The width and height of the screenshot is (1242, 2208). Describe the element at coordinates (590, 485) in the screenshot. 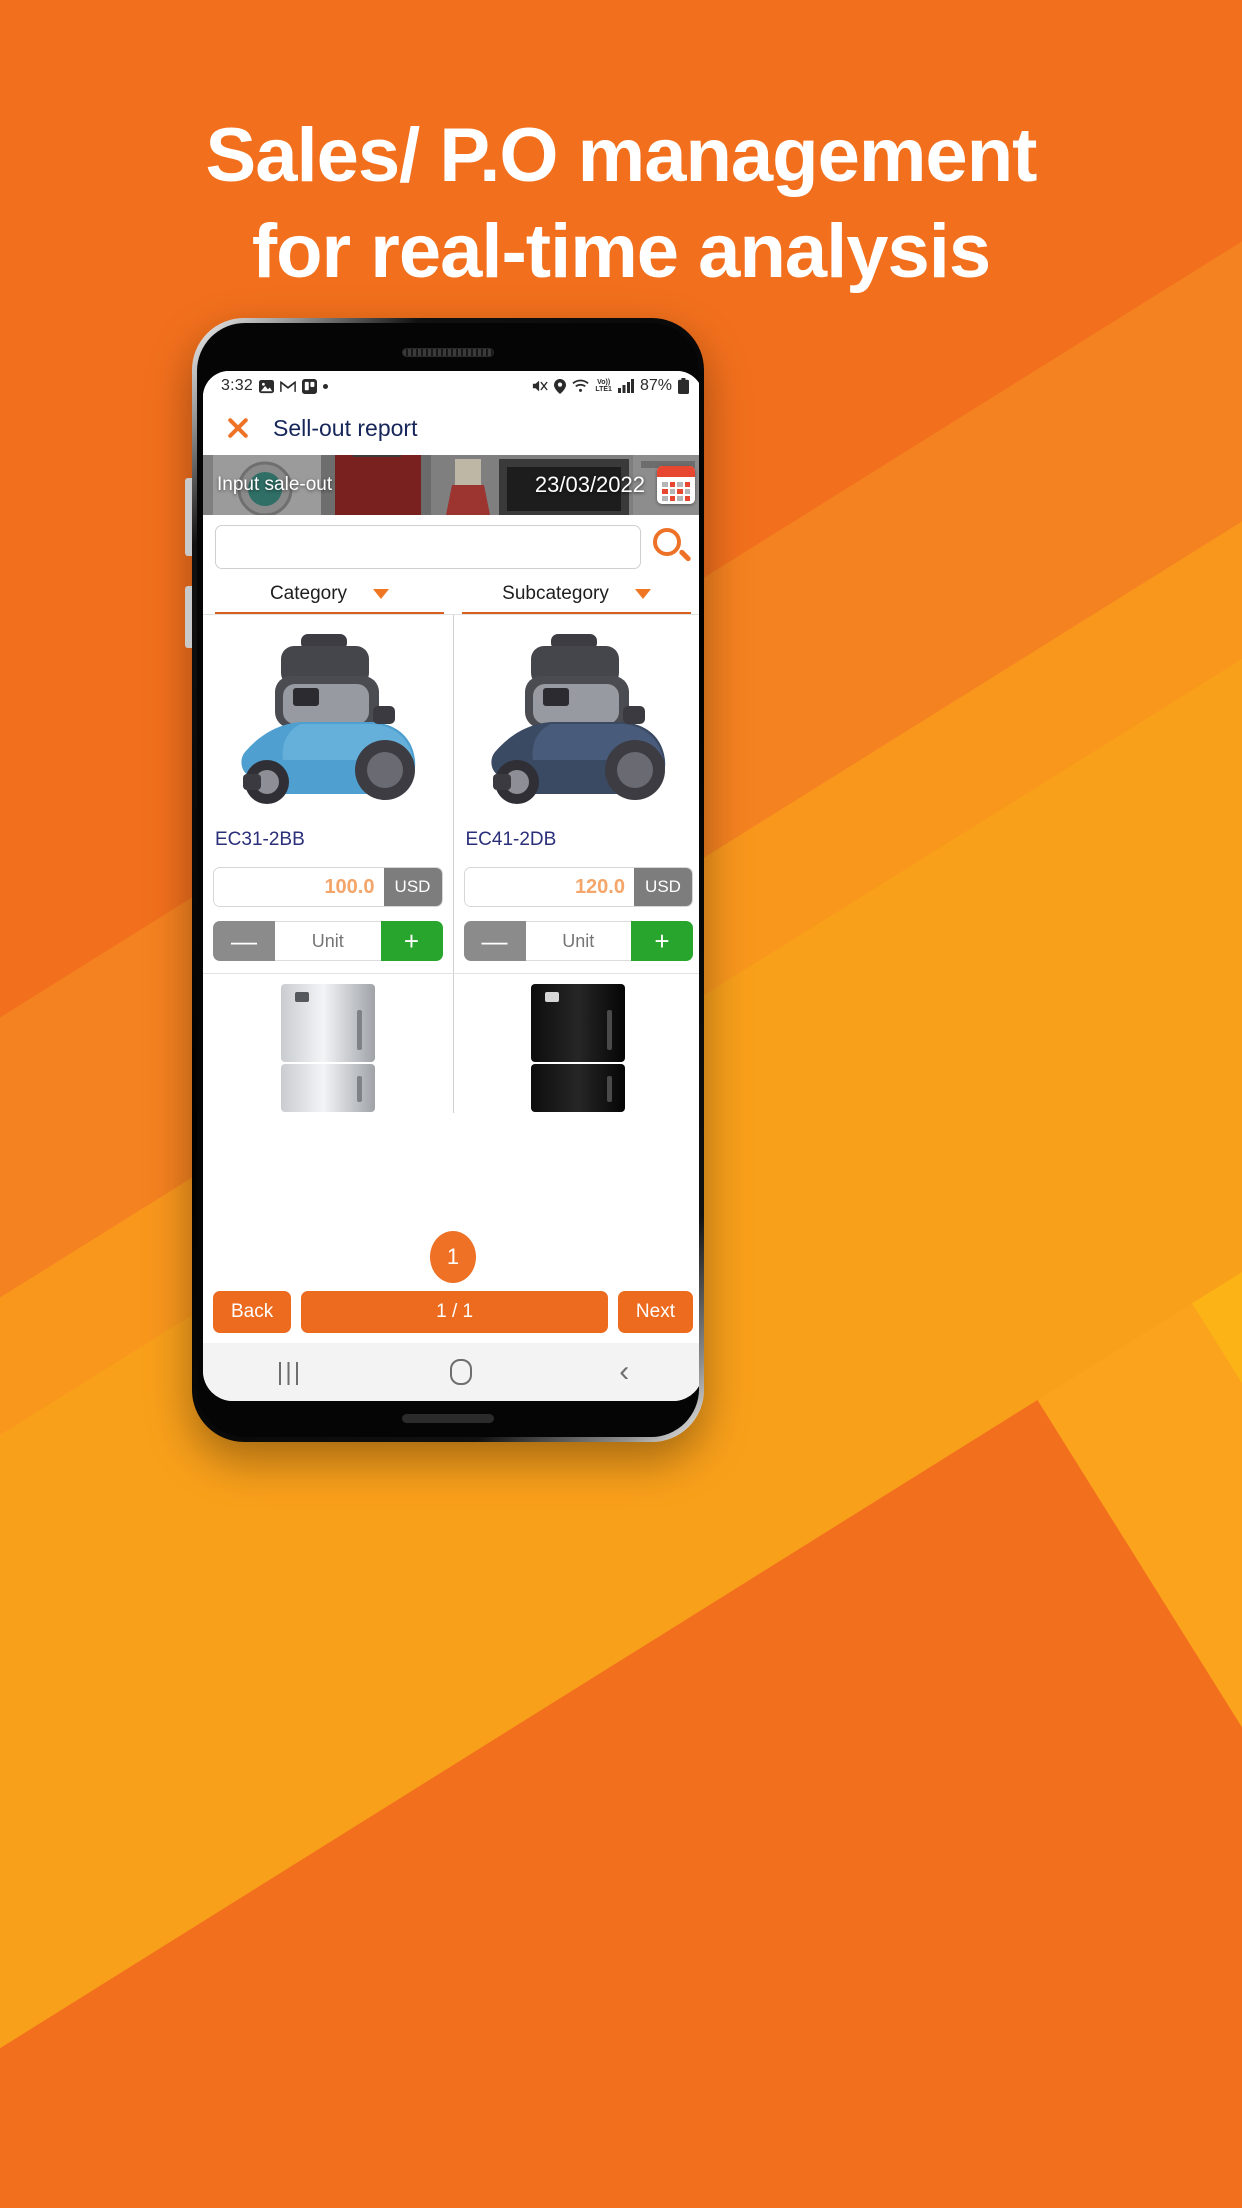

I see `selected-date: 23/03/2022` at that location.